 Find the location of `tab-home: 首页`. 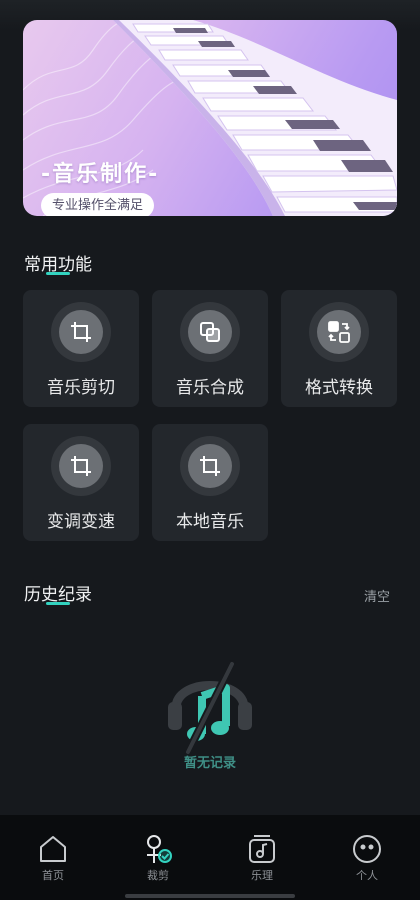

tab-home: 首页 is located at coordinates (53, 857).